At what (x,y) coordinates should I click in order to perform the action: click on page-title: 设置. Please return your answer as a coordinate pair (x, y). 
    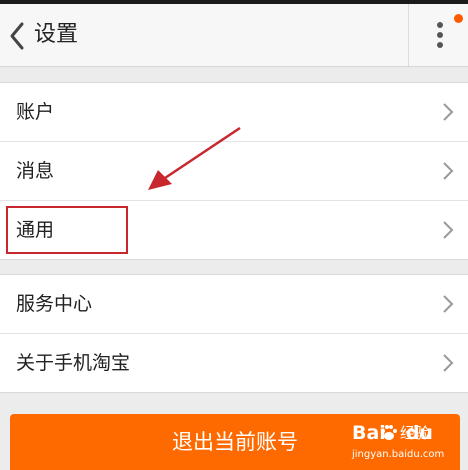
    Looking at the image, I should click on (56, 34).